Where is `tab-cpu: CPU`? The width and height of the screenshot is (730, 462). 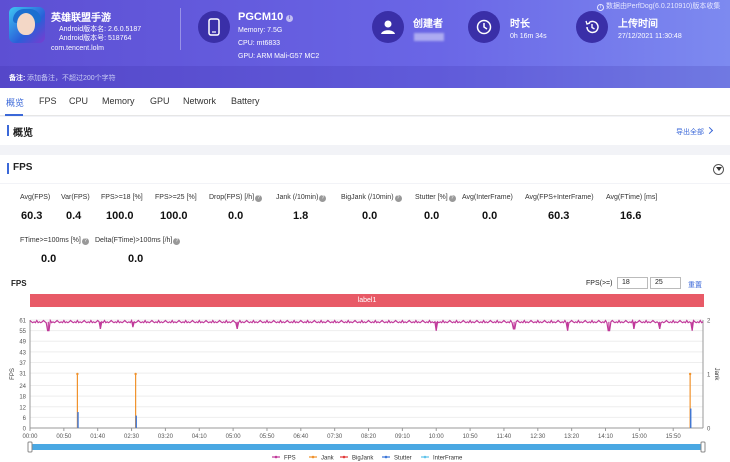 tab-cpu: CPU is located at coordinates (78, 101).